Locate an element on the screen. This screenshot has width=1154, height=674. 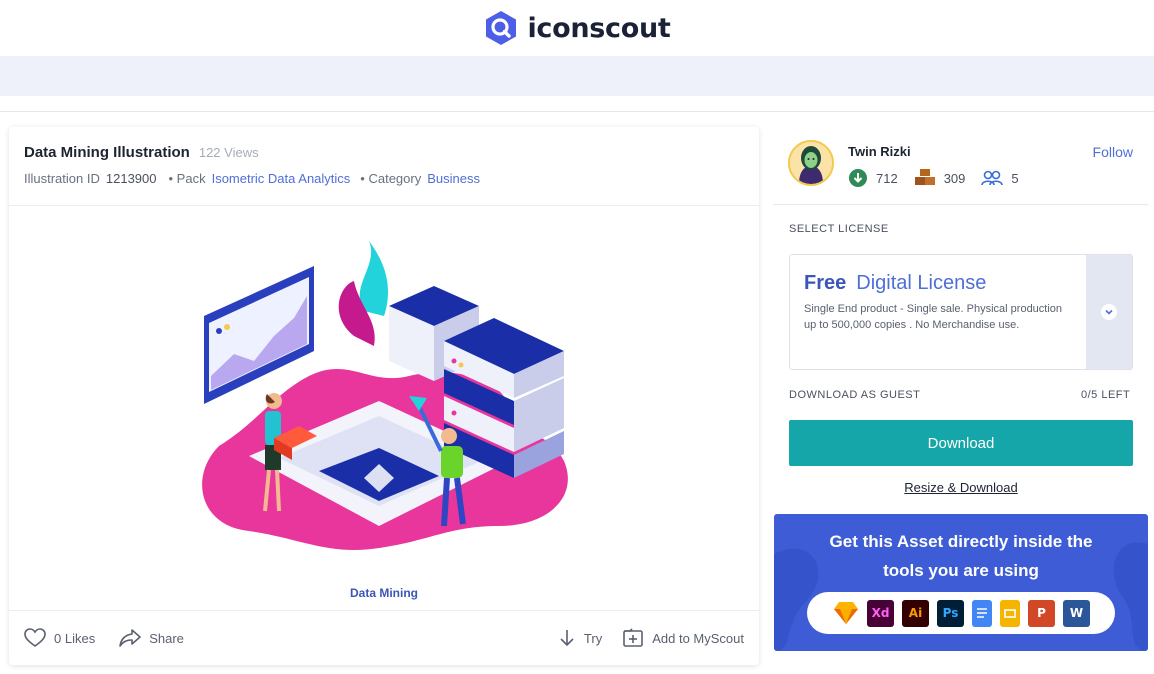
license-tier: Free is located at coordinates (825, 283).